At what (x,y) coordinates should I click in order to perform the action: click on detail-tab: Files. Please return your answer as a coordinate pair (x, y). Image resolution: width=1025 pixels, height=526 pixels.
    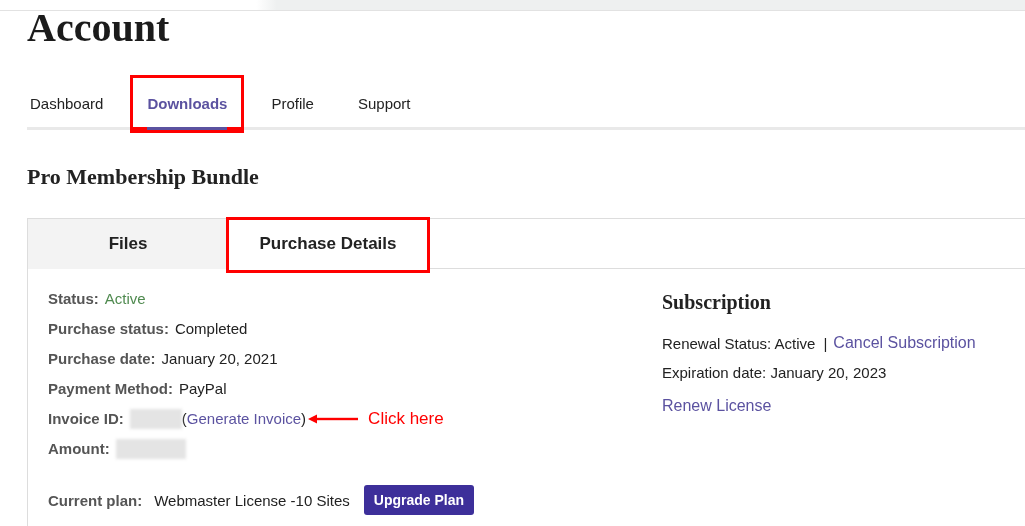
    Looking at the image, I should click on (128, 244).